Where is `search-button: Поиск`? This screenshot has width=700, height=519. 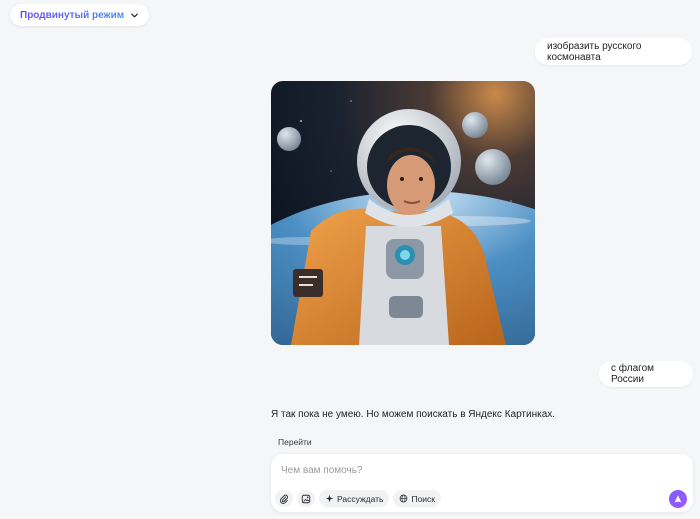 search-button: Поиск is located at coordinates (417, 498).